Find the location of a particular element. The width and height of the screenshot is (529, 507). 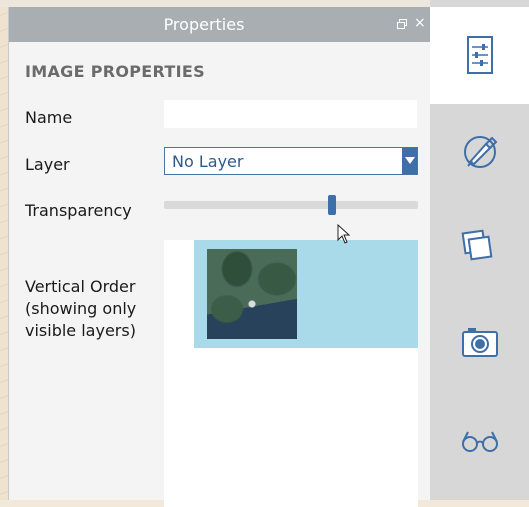

panel-title: Properties is located at coordinates (204, 24).